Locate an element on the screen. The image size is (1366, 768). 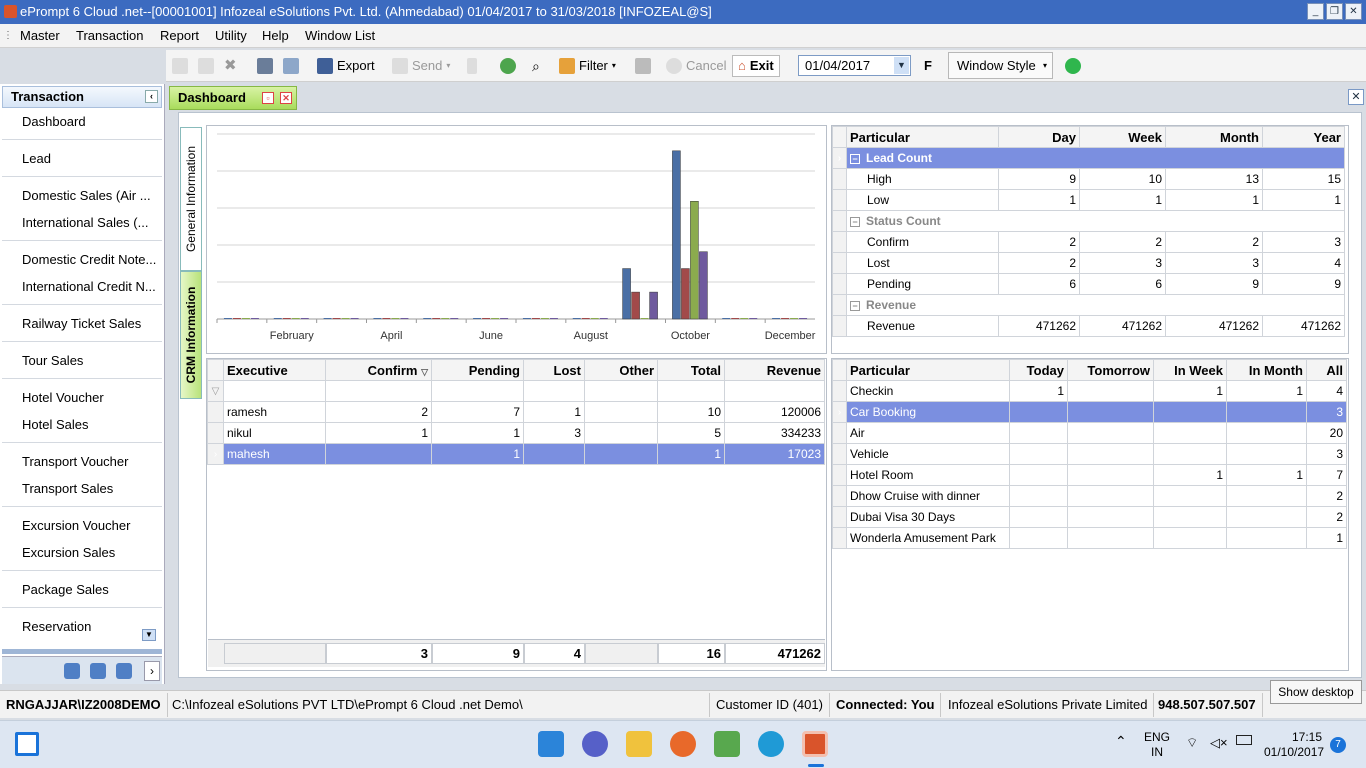
col-pending: Pending is located at coordinates (477, 370).